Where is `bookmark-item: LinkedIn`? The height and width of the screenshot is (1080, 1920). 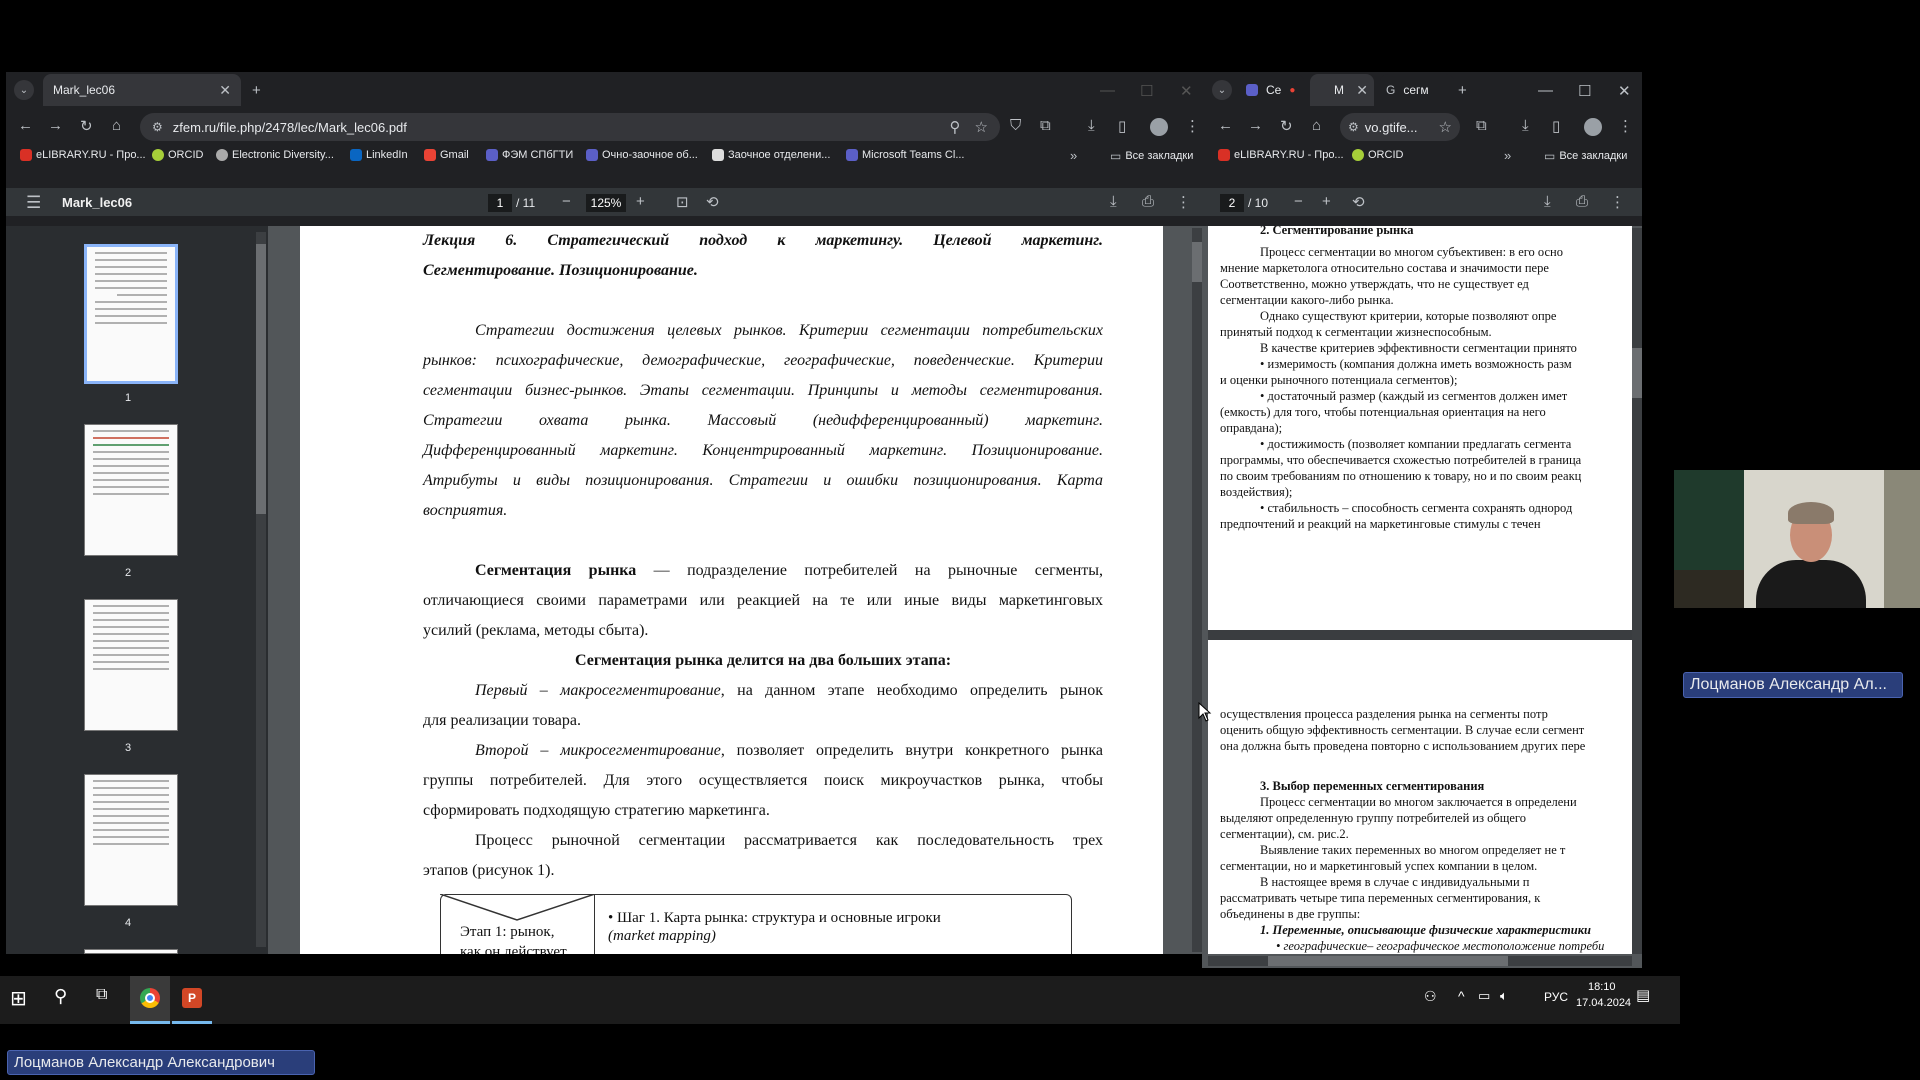 bookmark-item: LinkedIn is located at coordinates (379, 155).